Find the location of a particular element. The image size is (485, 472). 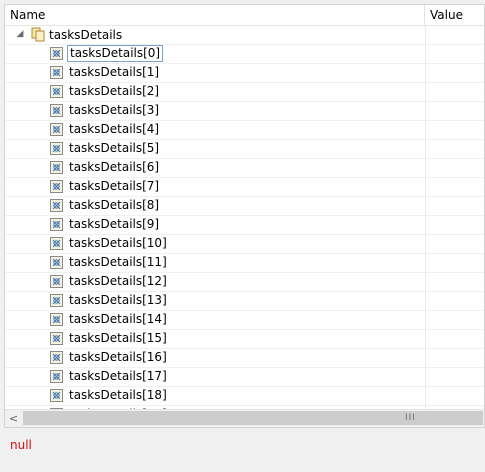

tree-row: tasksDetails[11] is located at coordinates (244, 263).